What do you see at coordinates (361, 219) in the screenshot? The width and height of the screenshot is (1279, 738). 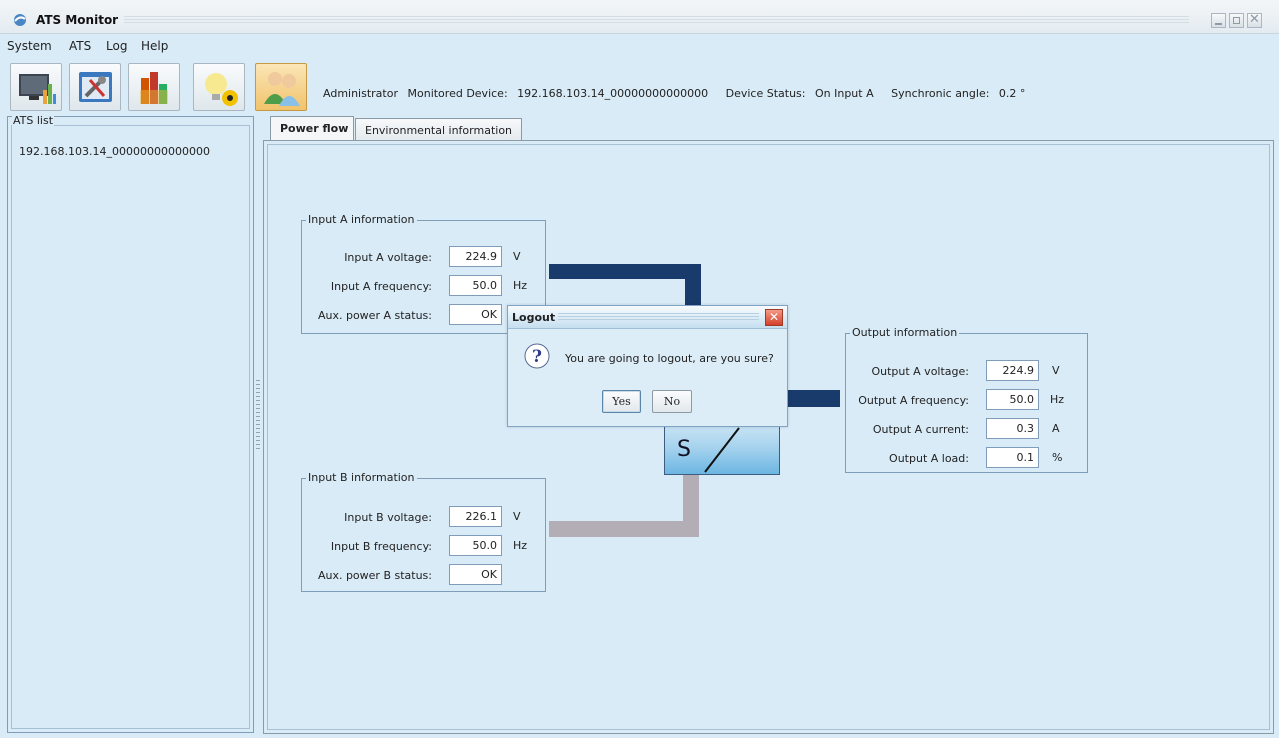 I see `input-a-title: Input A information` at bounding box center [361, 219].